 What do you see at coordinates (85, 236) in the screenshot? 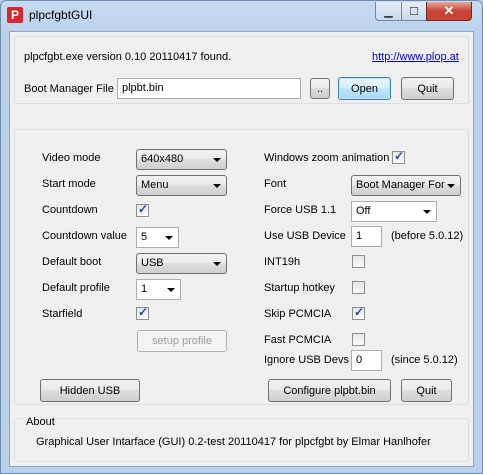
I see `countdown-value-label: Countdown value` at bounding box center [85, 236].